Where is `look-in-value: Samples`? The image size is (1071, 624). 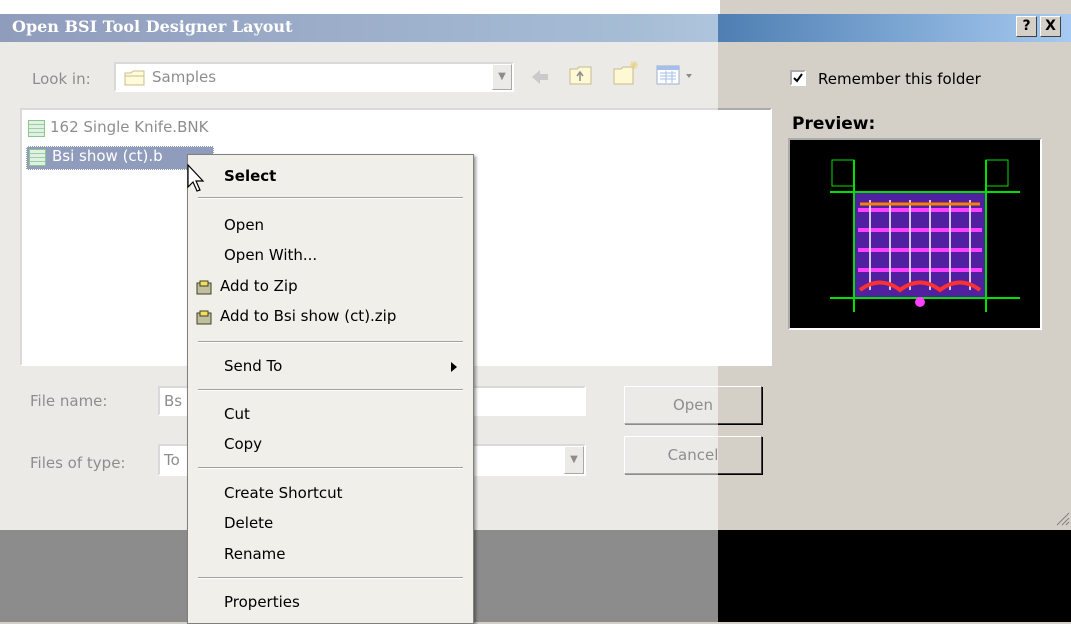
look-in-value: Samples is located at coordinates (184, 77).